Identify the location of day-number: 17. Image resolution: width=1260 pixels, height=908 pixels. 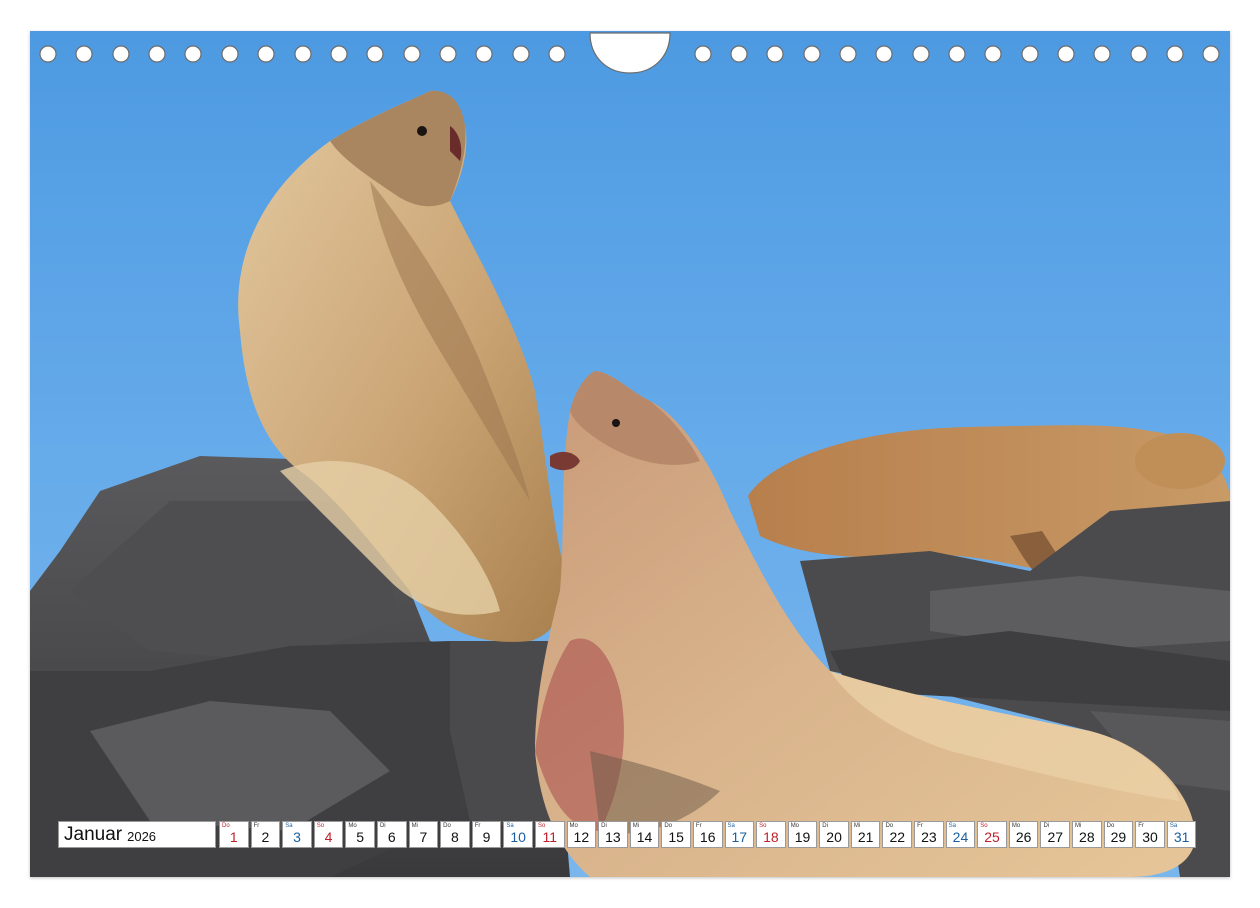
(739, 837).